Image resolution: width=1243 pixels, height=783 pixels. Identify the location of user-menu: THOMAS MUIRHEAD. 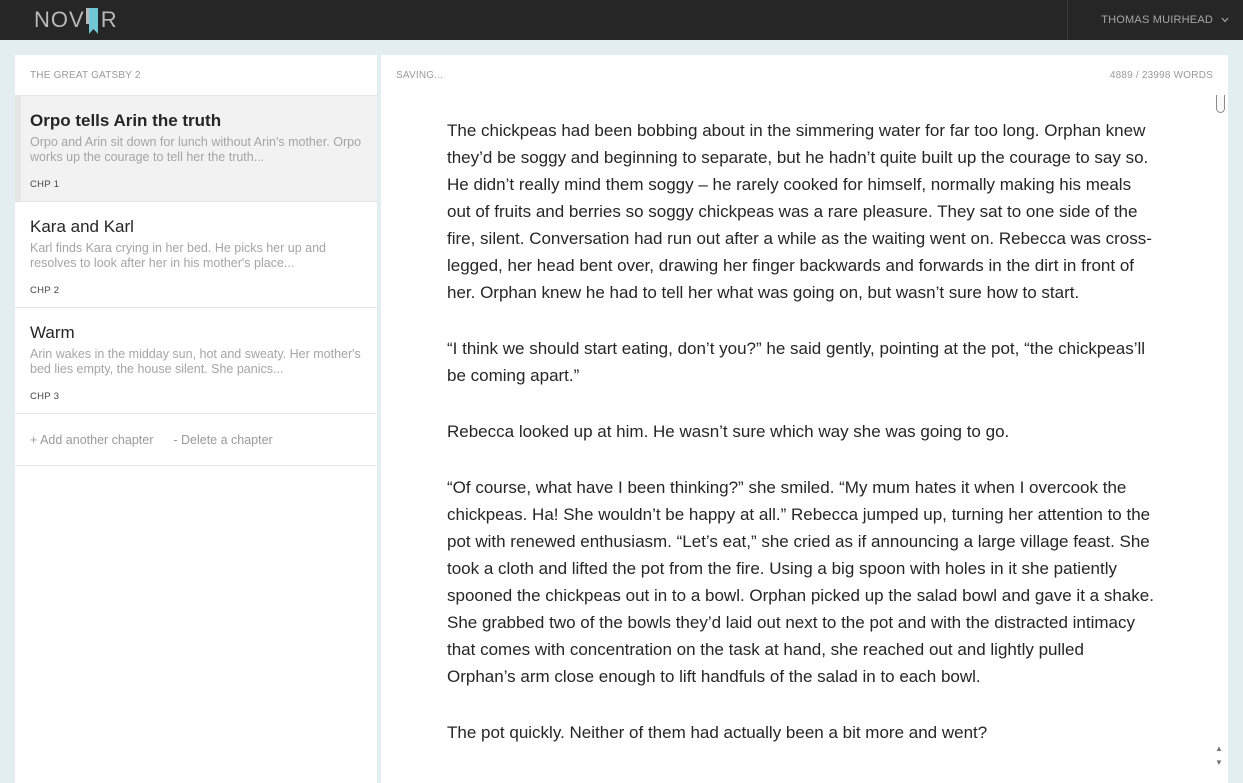
(1155, 20).